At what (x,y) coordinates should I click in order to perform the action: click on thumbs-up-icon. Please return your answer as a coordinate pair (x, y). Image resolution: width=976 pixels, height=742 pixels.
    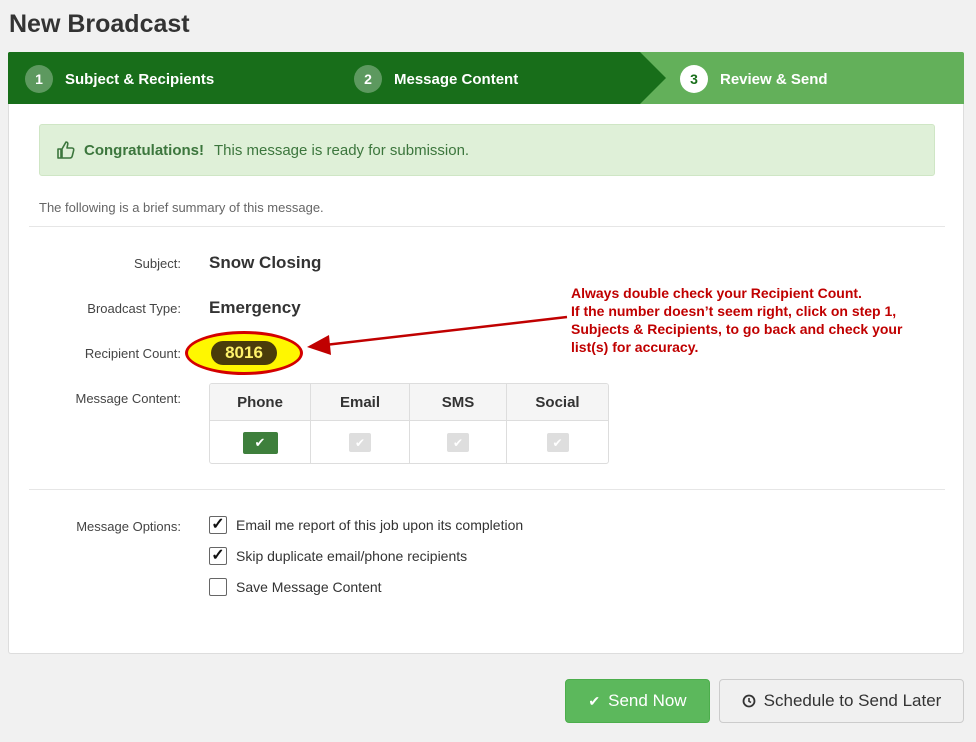
    Looking at the image, I should click on (66, 150).